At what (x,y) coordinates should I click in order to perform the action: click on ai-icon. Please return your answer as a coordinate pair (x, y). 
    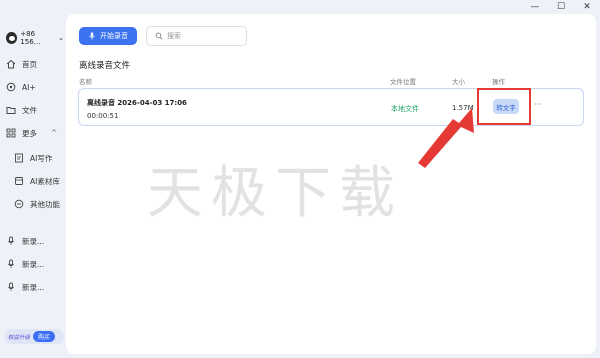
    Looking at the image, I should click on (11, 87).